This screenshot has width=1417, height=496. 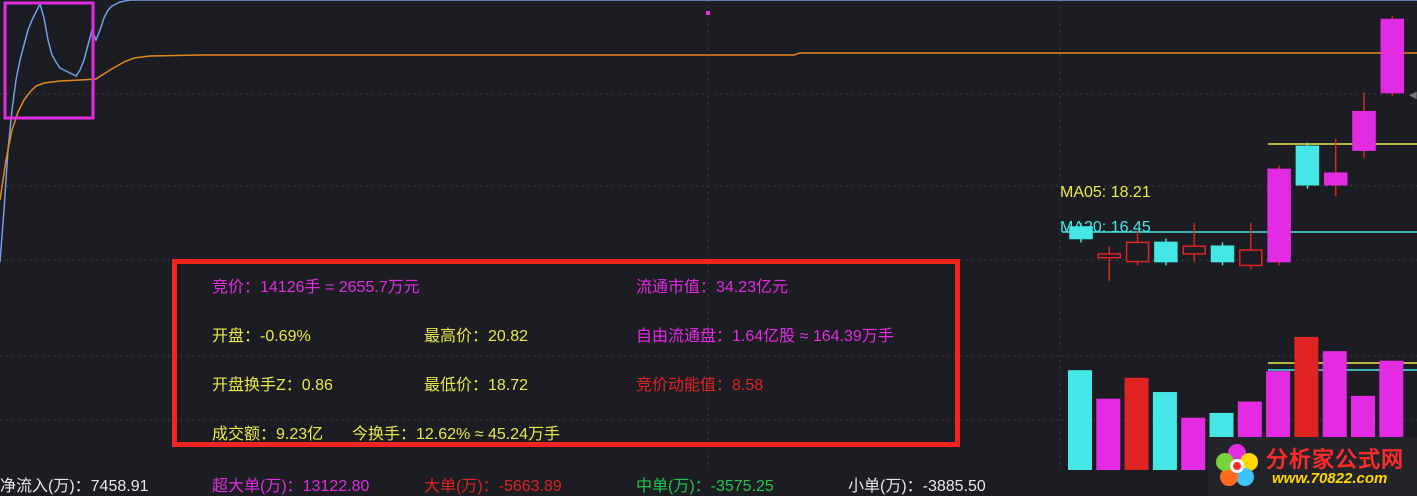 What do you see at coordinates (1105, 227) in the screenshot?
I see `ma20-label: MA20: 16.45` at bounding box center [1105, 227].